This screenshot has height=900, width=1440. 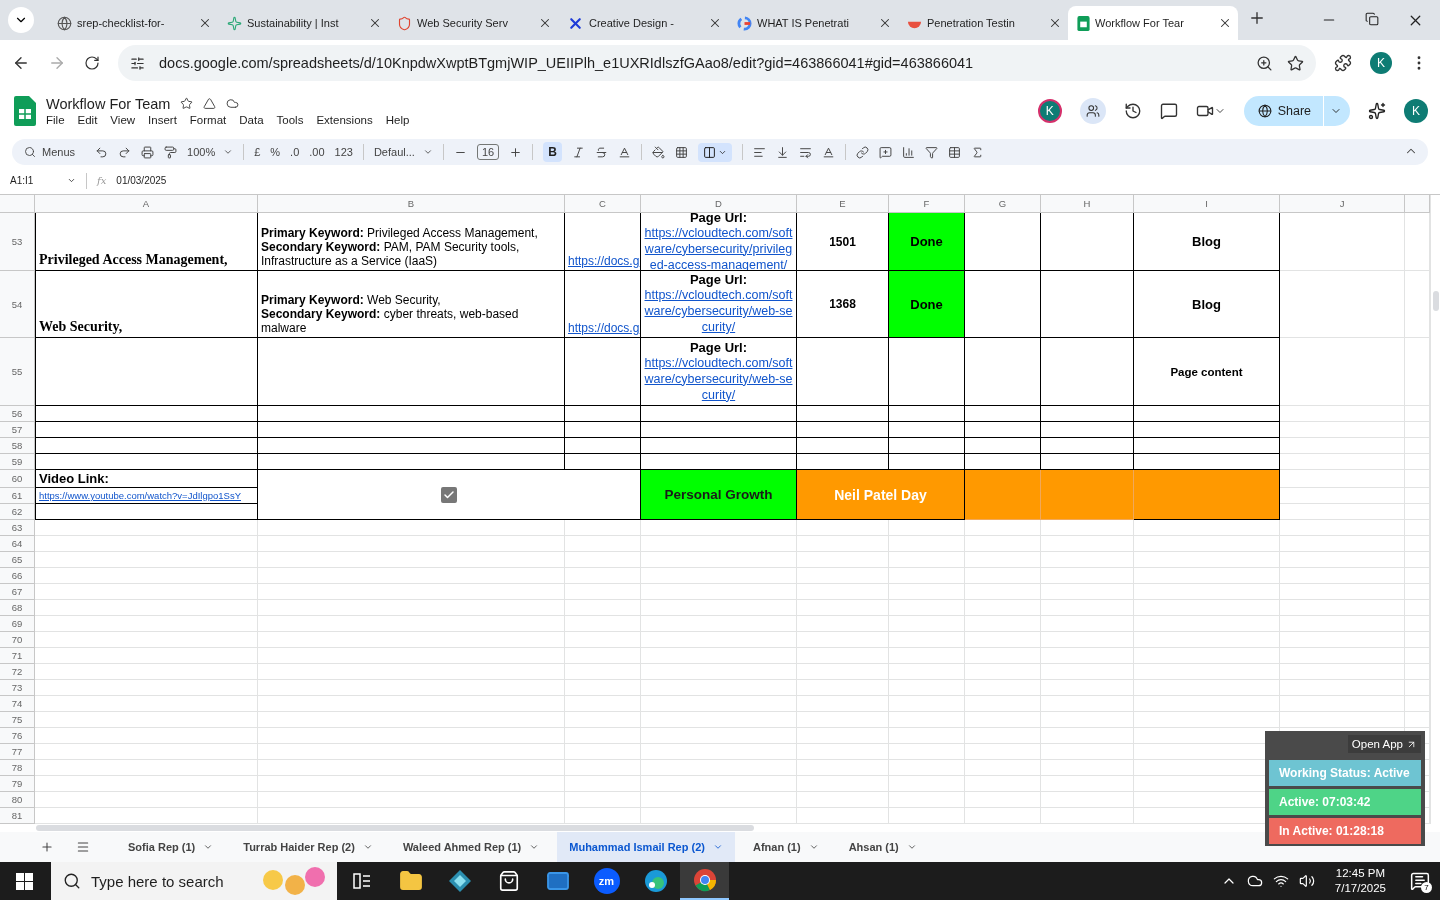 What do you see at coordinates (1372, 18) in the screenshot?
I see `restore-icon` at bounding box center [1372, 18].